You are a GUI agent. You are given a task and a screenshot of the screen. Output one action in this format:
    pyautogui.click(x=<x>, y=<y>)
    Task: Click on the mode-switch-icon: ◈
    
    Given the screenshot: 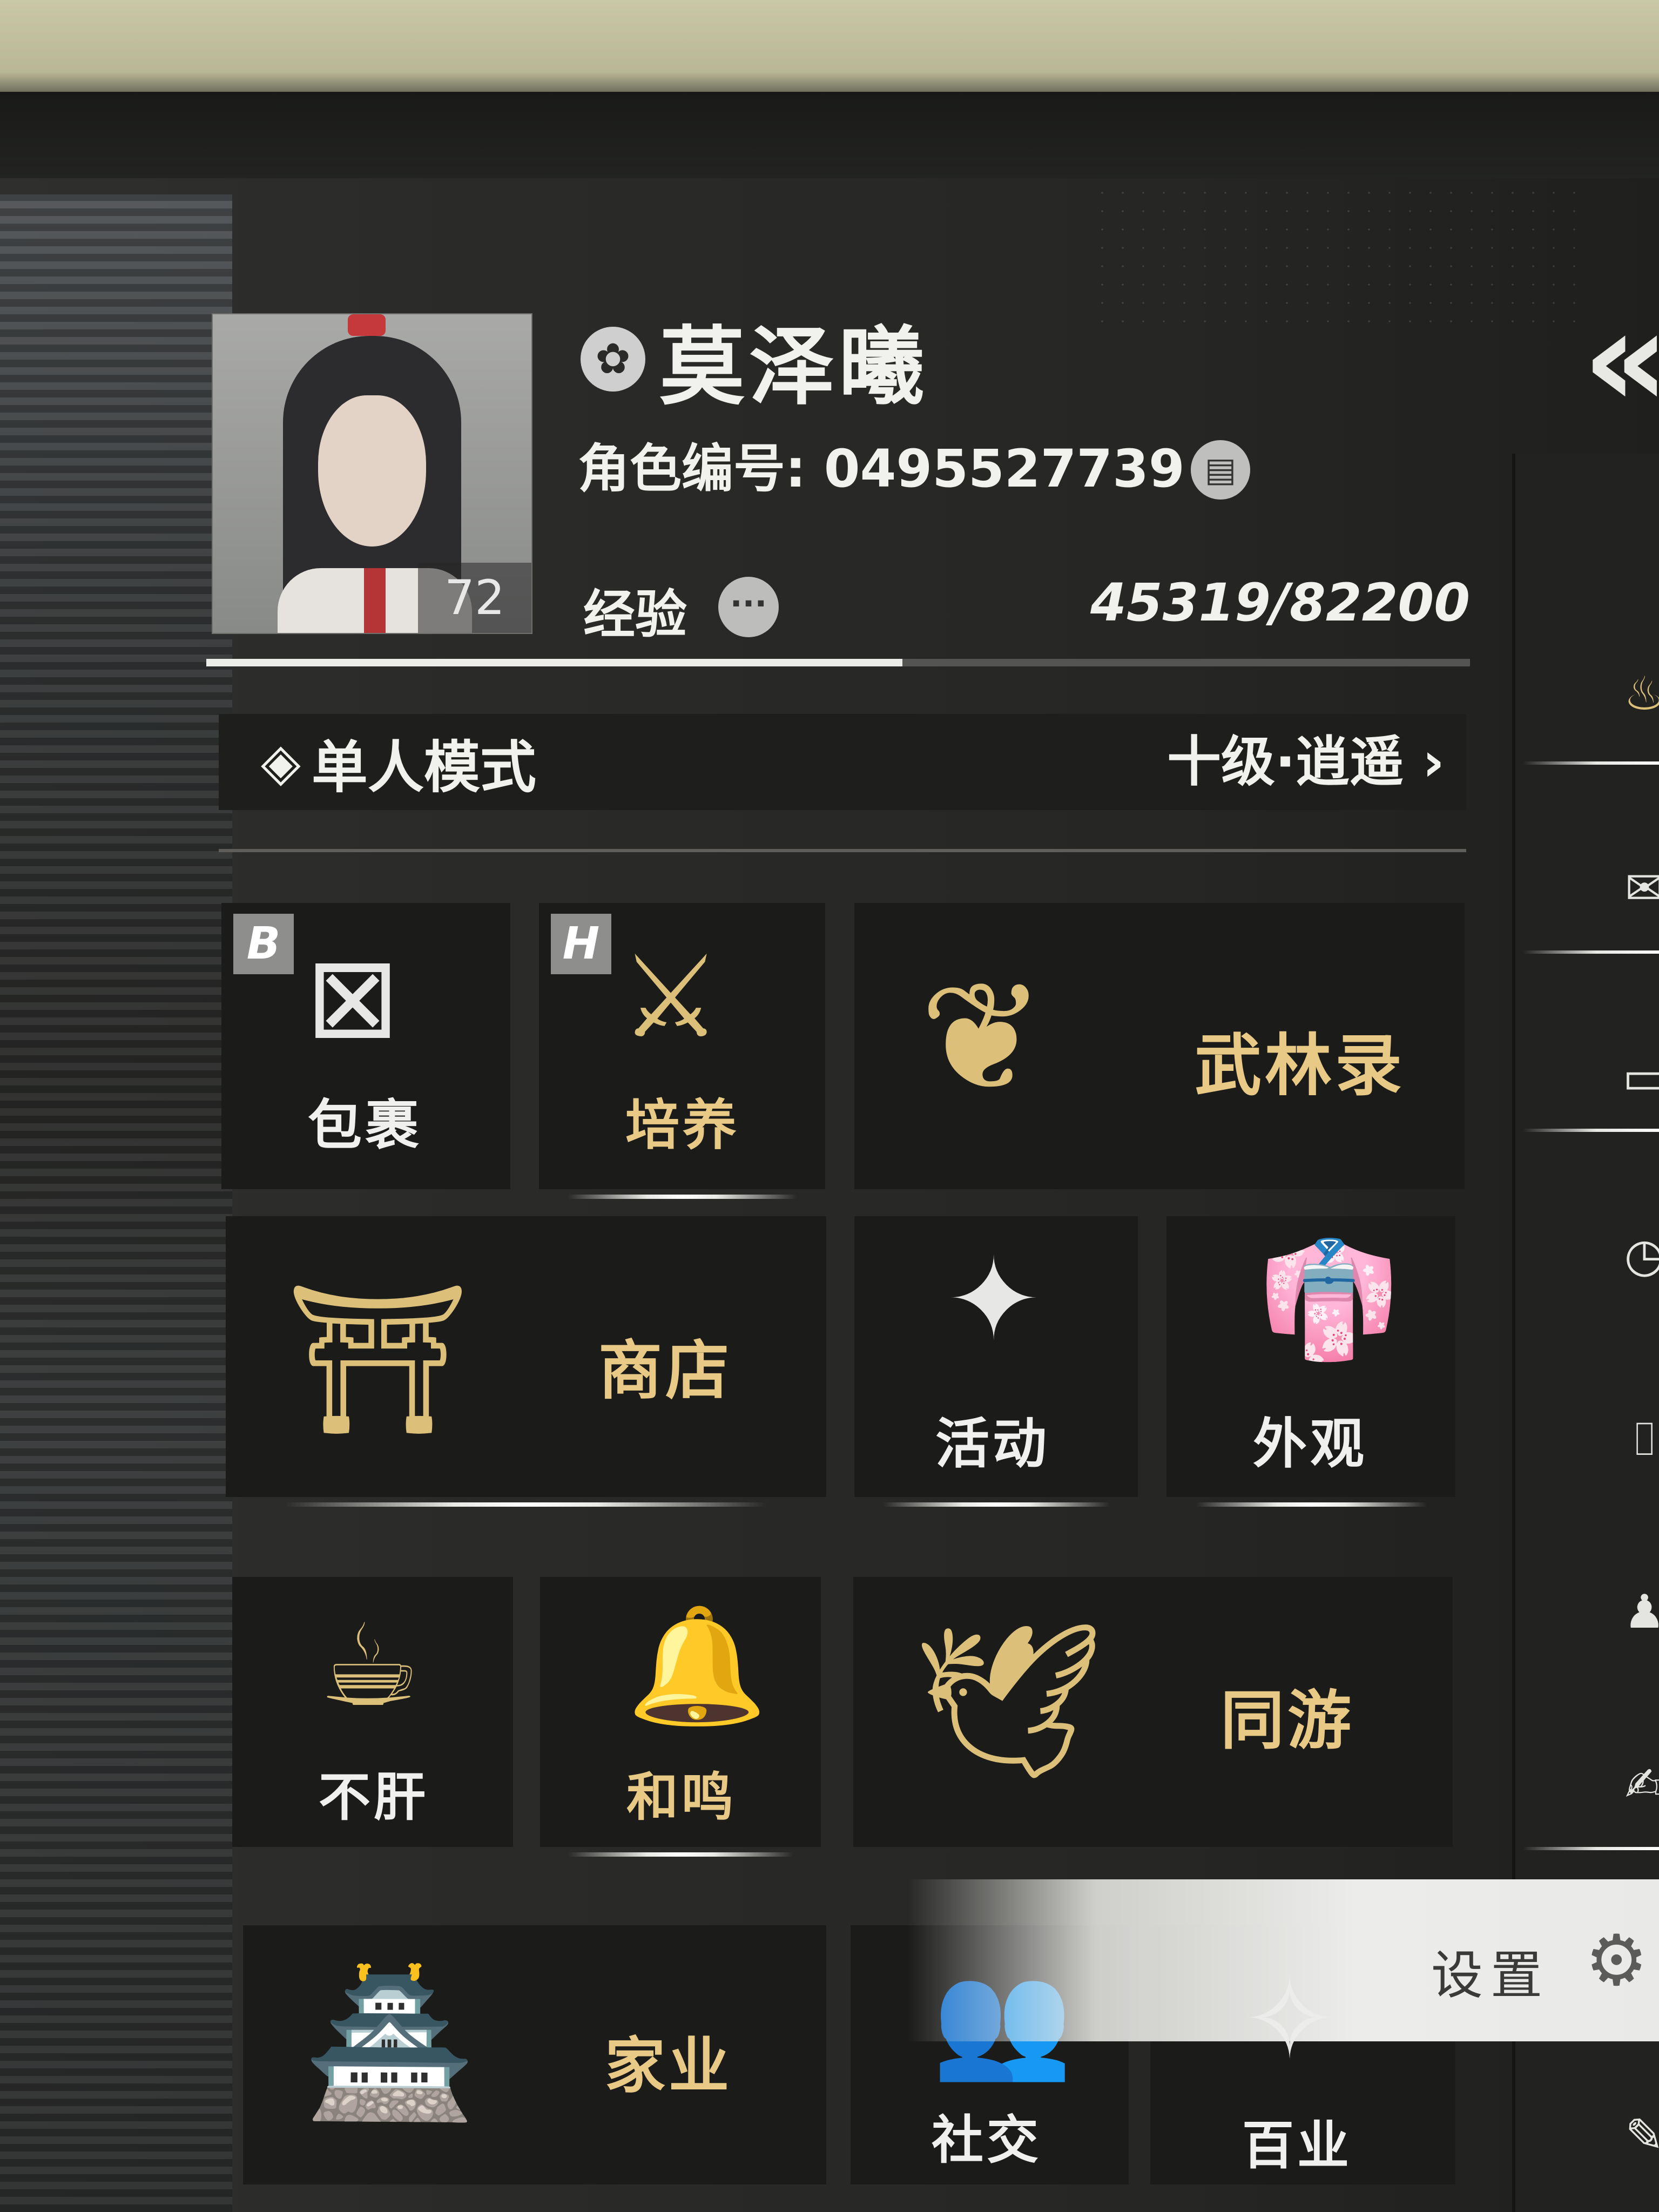 What is the action you would take?
    pyautogui.click(x=281, y=762)
    